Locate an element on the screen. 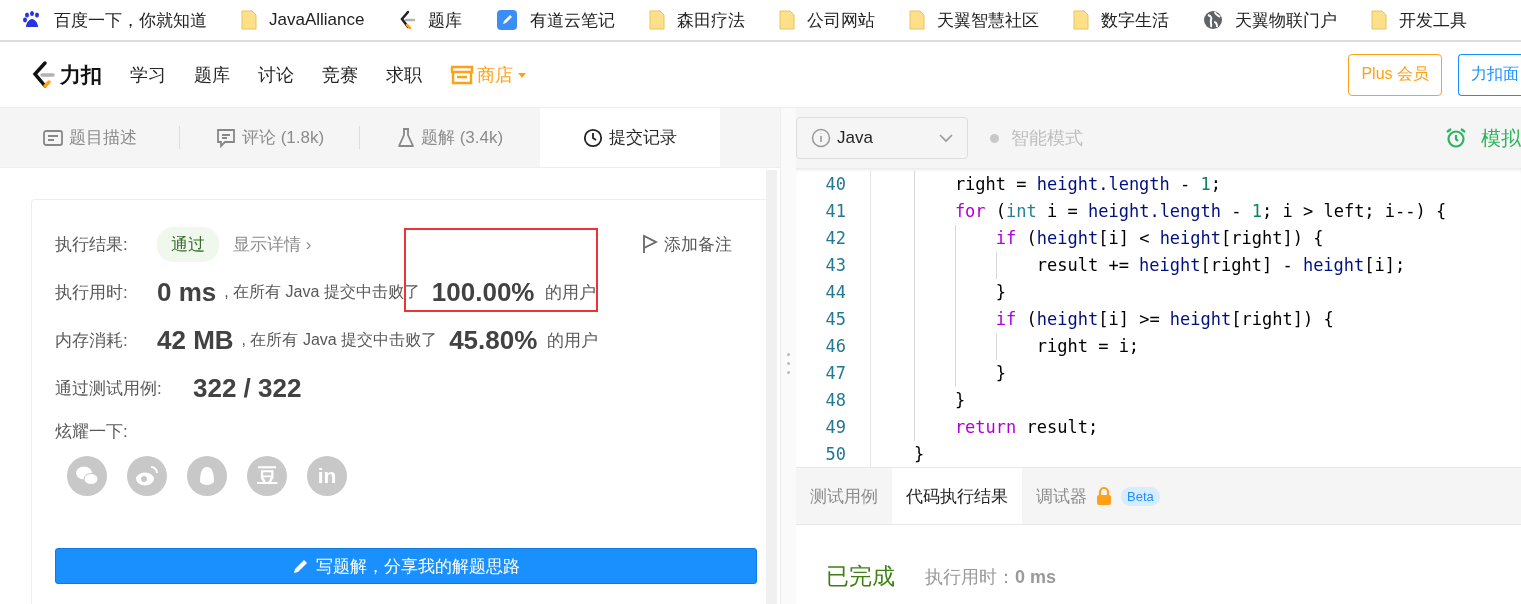 The image size is (1521, 604). details-link: 显示详情 › is located at coordinates (272, 244).